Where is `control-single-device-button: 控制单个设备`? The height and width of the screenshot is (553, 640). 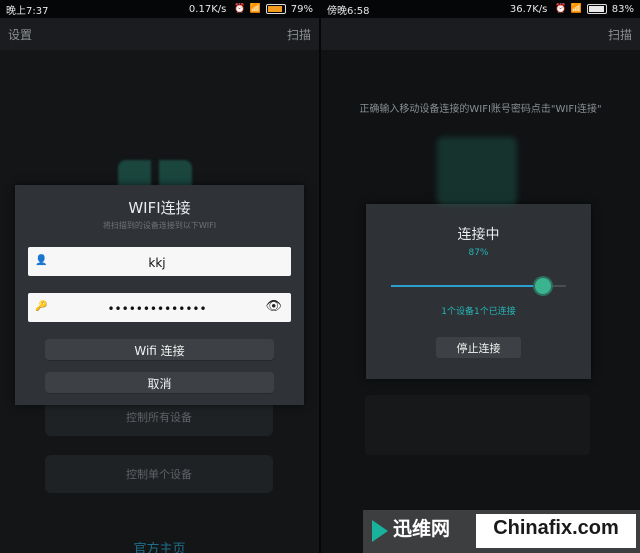
control-single-device-button: 控制单个设备 is located at coordinates (159, 474).